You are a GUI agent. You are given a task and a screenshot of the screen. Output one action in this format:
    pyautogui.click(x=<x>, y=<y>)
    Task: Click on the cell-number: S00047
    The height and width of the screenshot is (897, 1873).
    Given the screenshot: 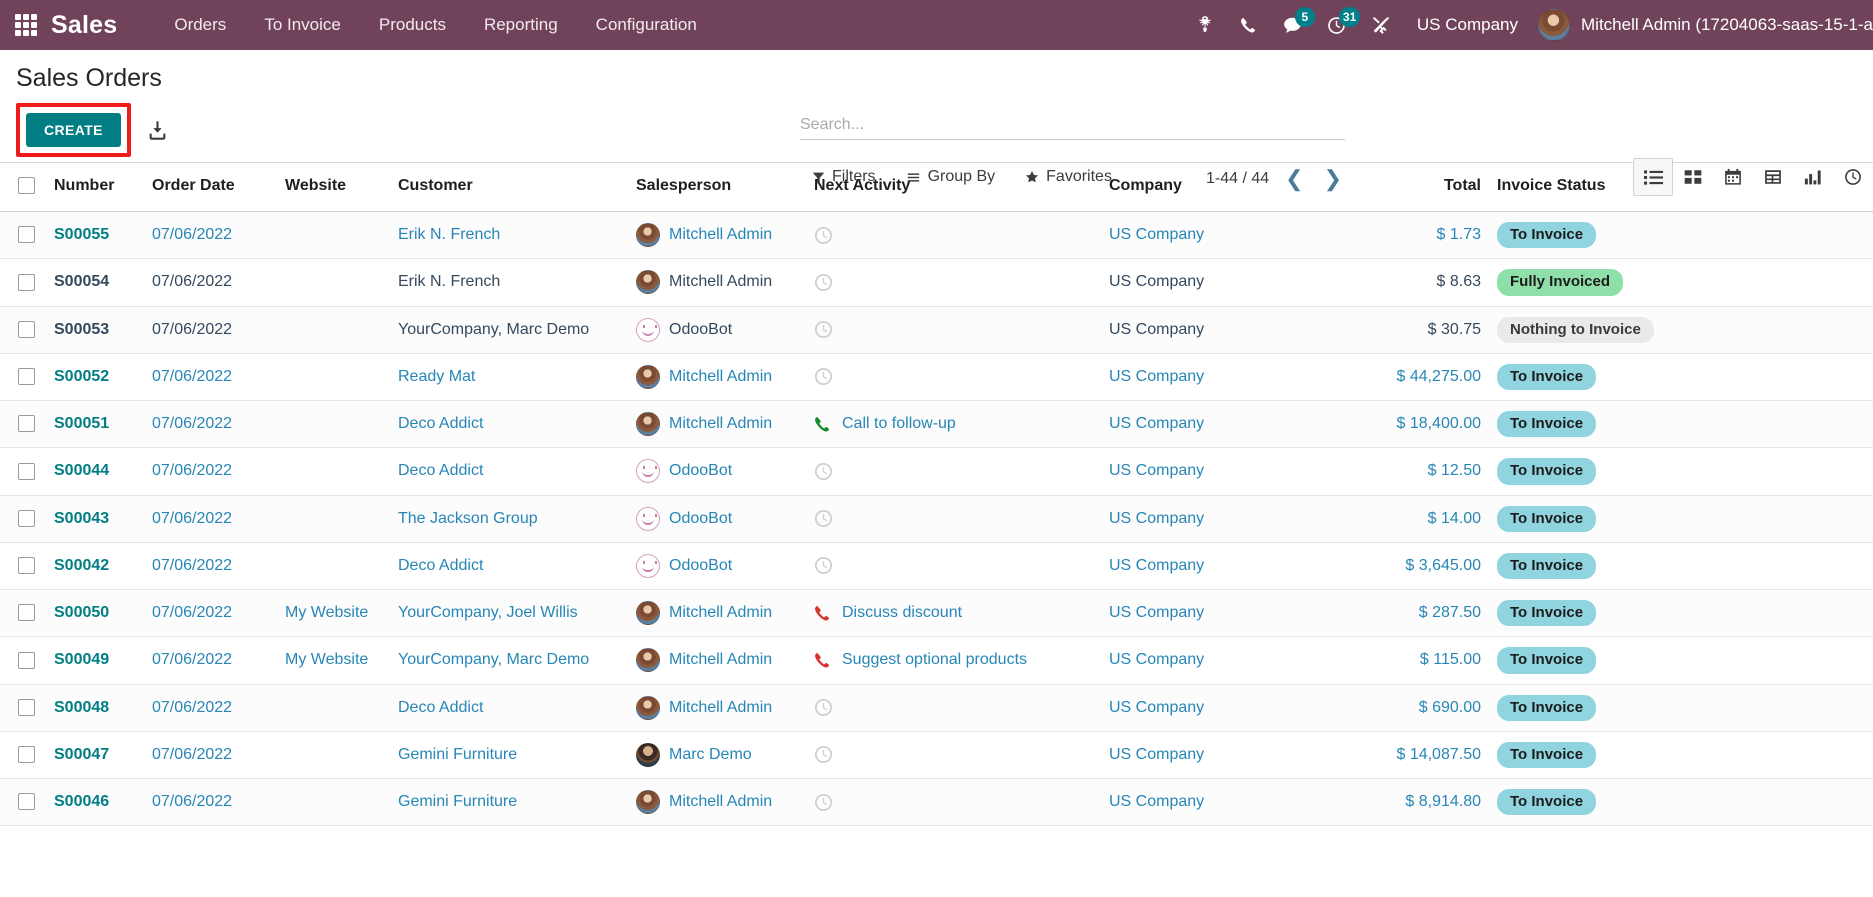 What is the action you would take?
    pyautogui.click(x=95, y=755)
    